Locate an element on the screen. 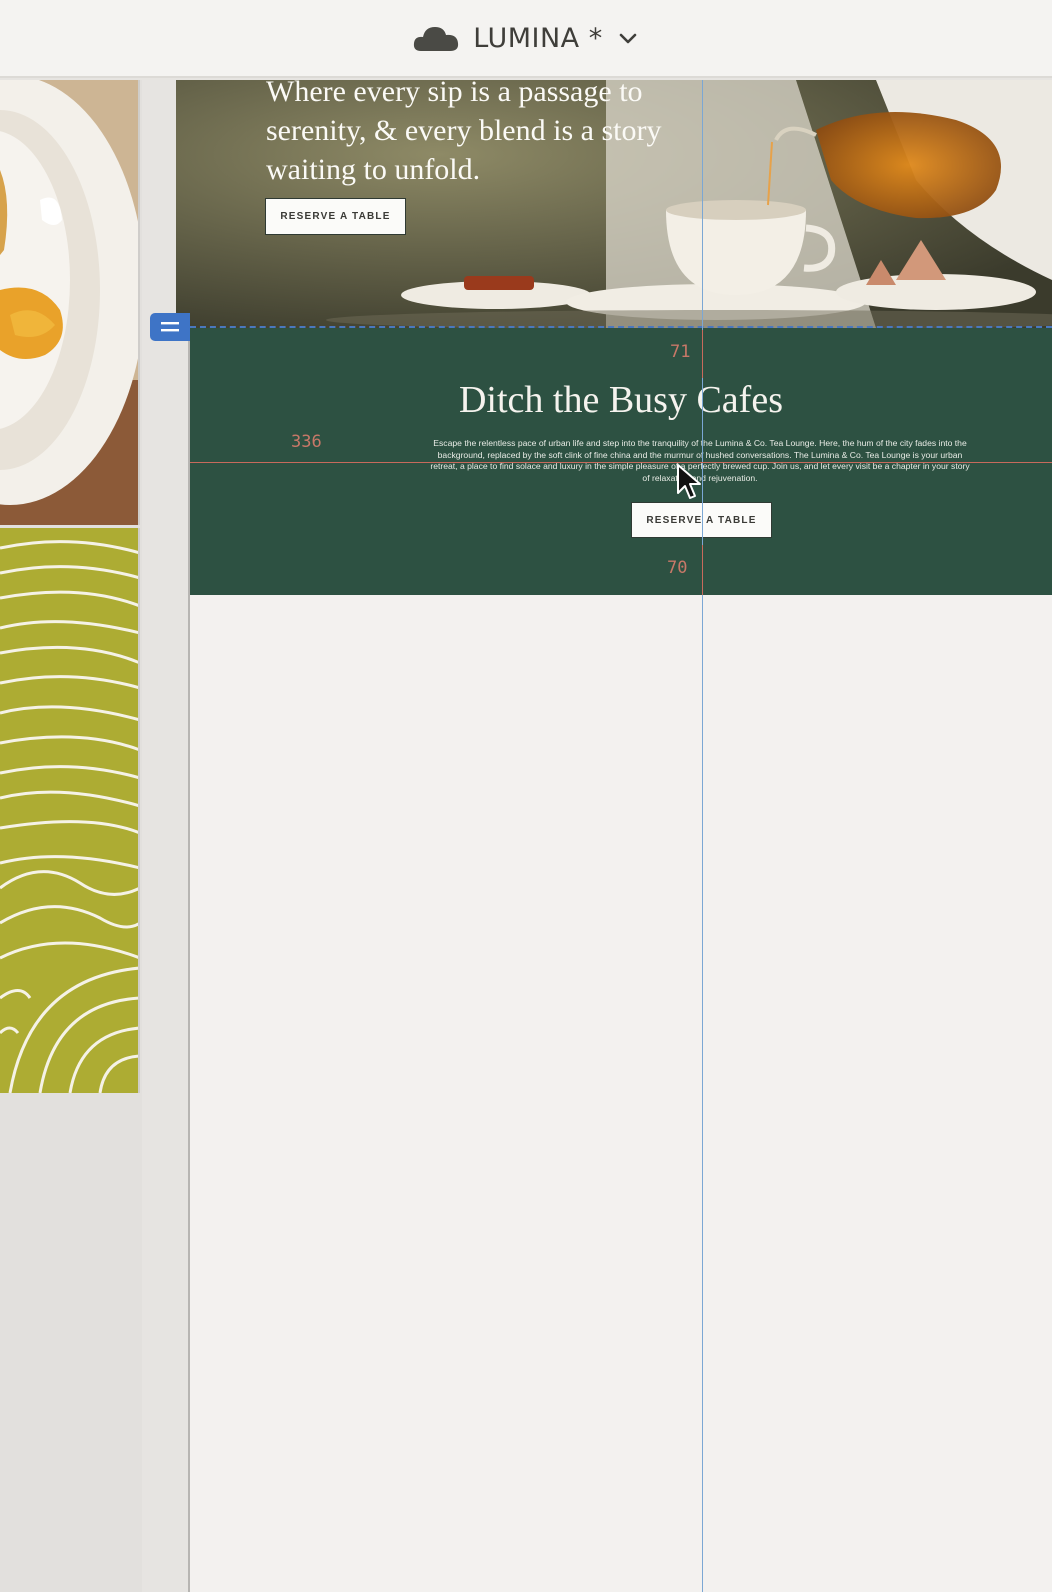  vertical-center-guide is located at coordinates (702, 836).